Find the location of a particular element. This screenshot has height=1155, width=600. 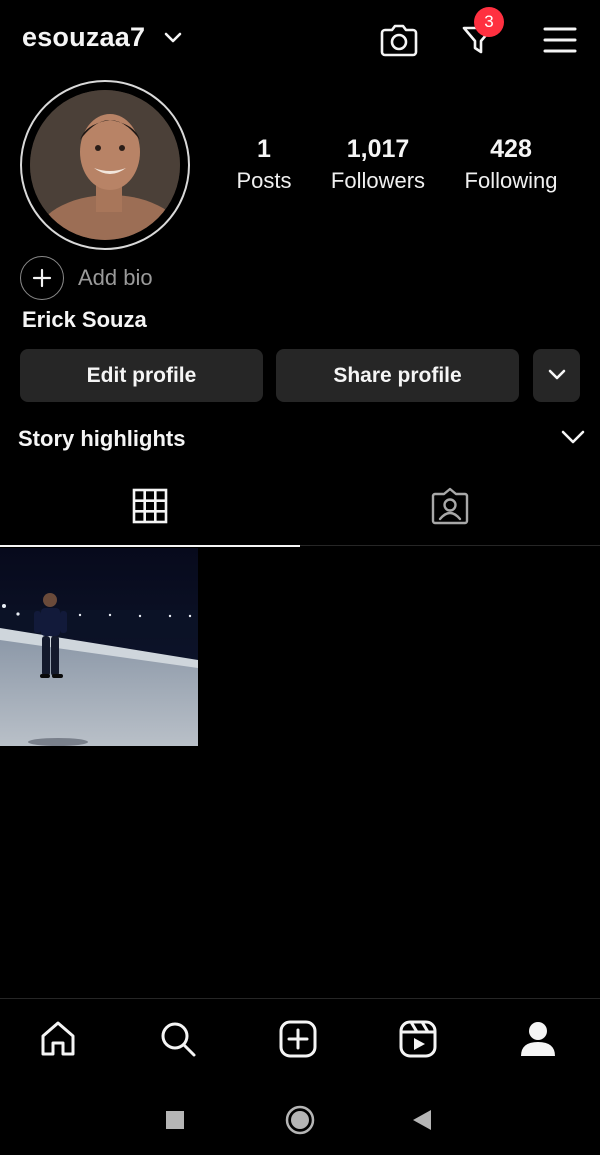

profile-icon is located at coordinates (538, 1039).